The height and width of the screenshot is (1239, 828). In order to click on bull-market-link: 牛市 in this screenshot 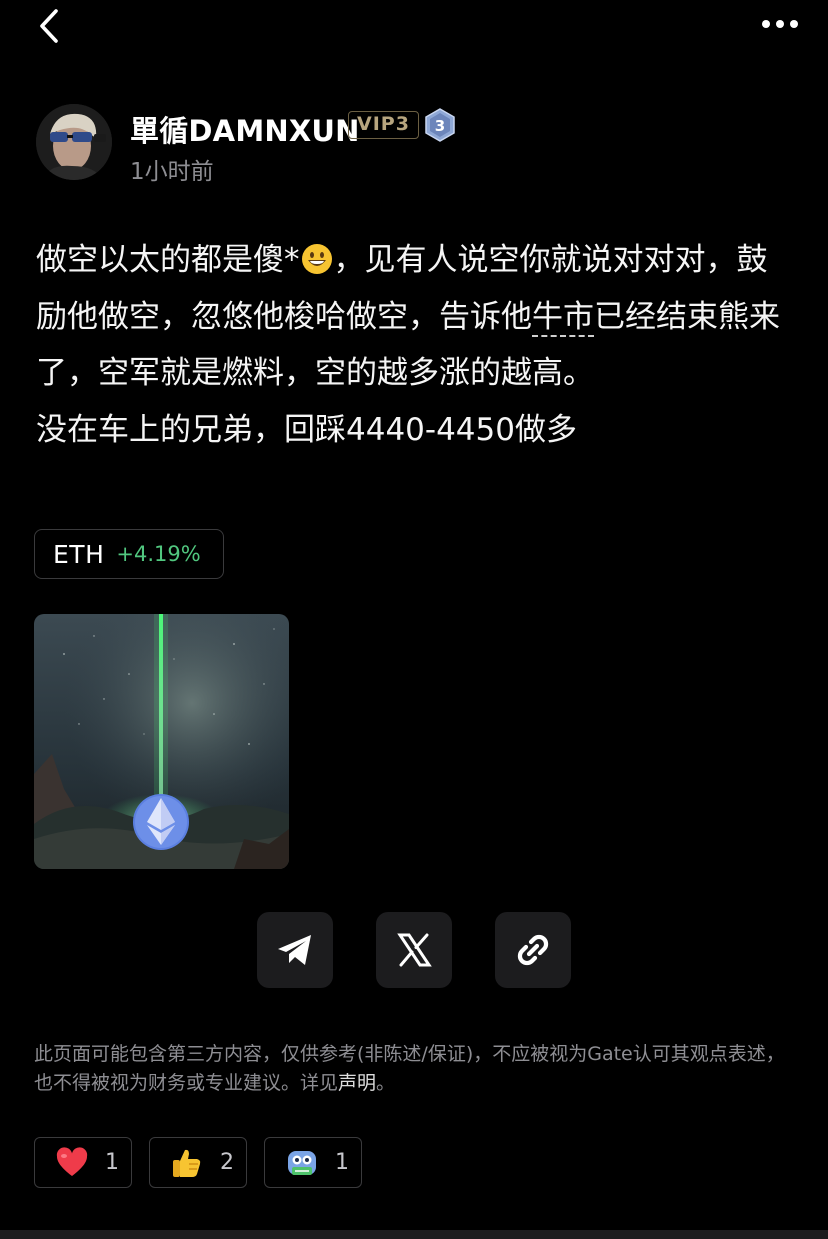, I will do `click(563, 317)`.